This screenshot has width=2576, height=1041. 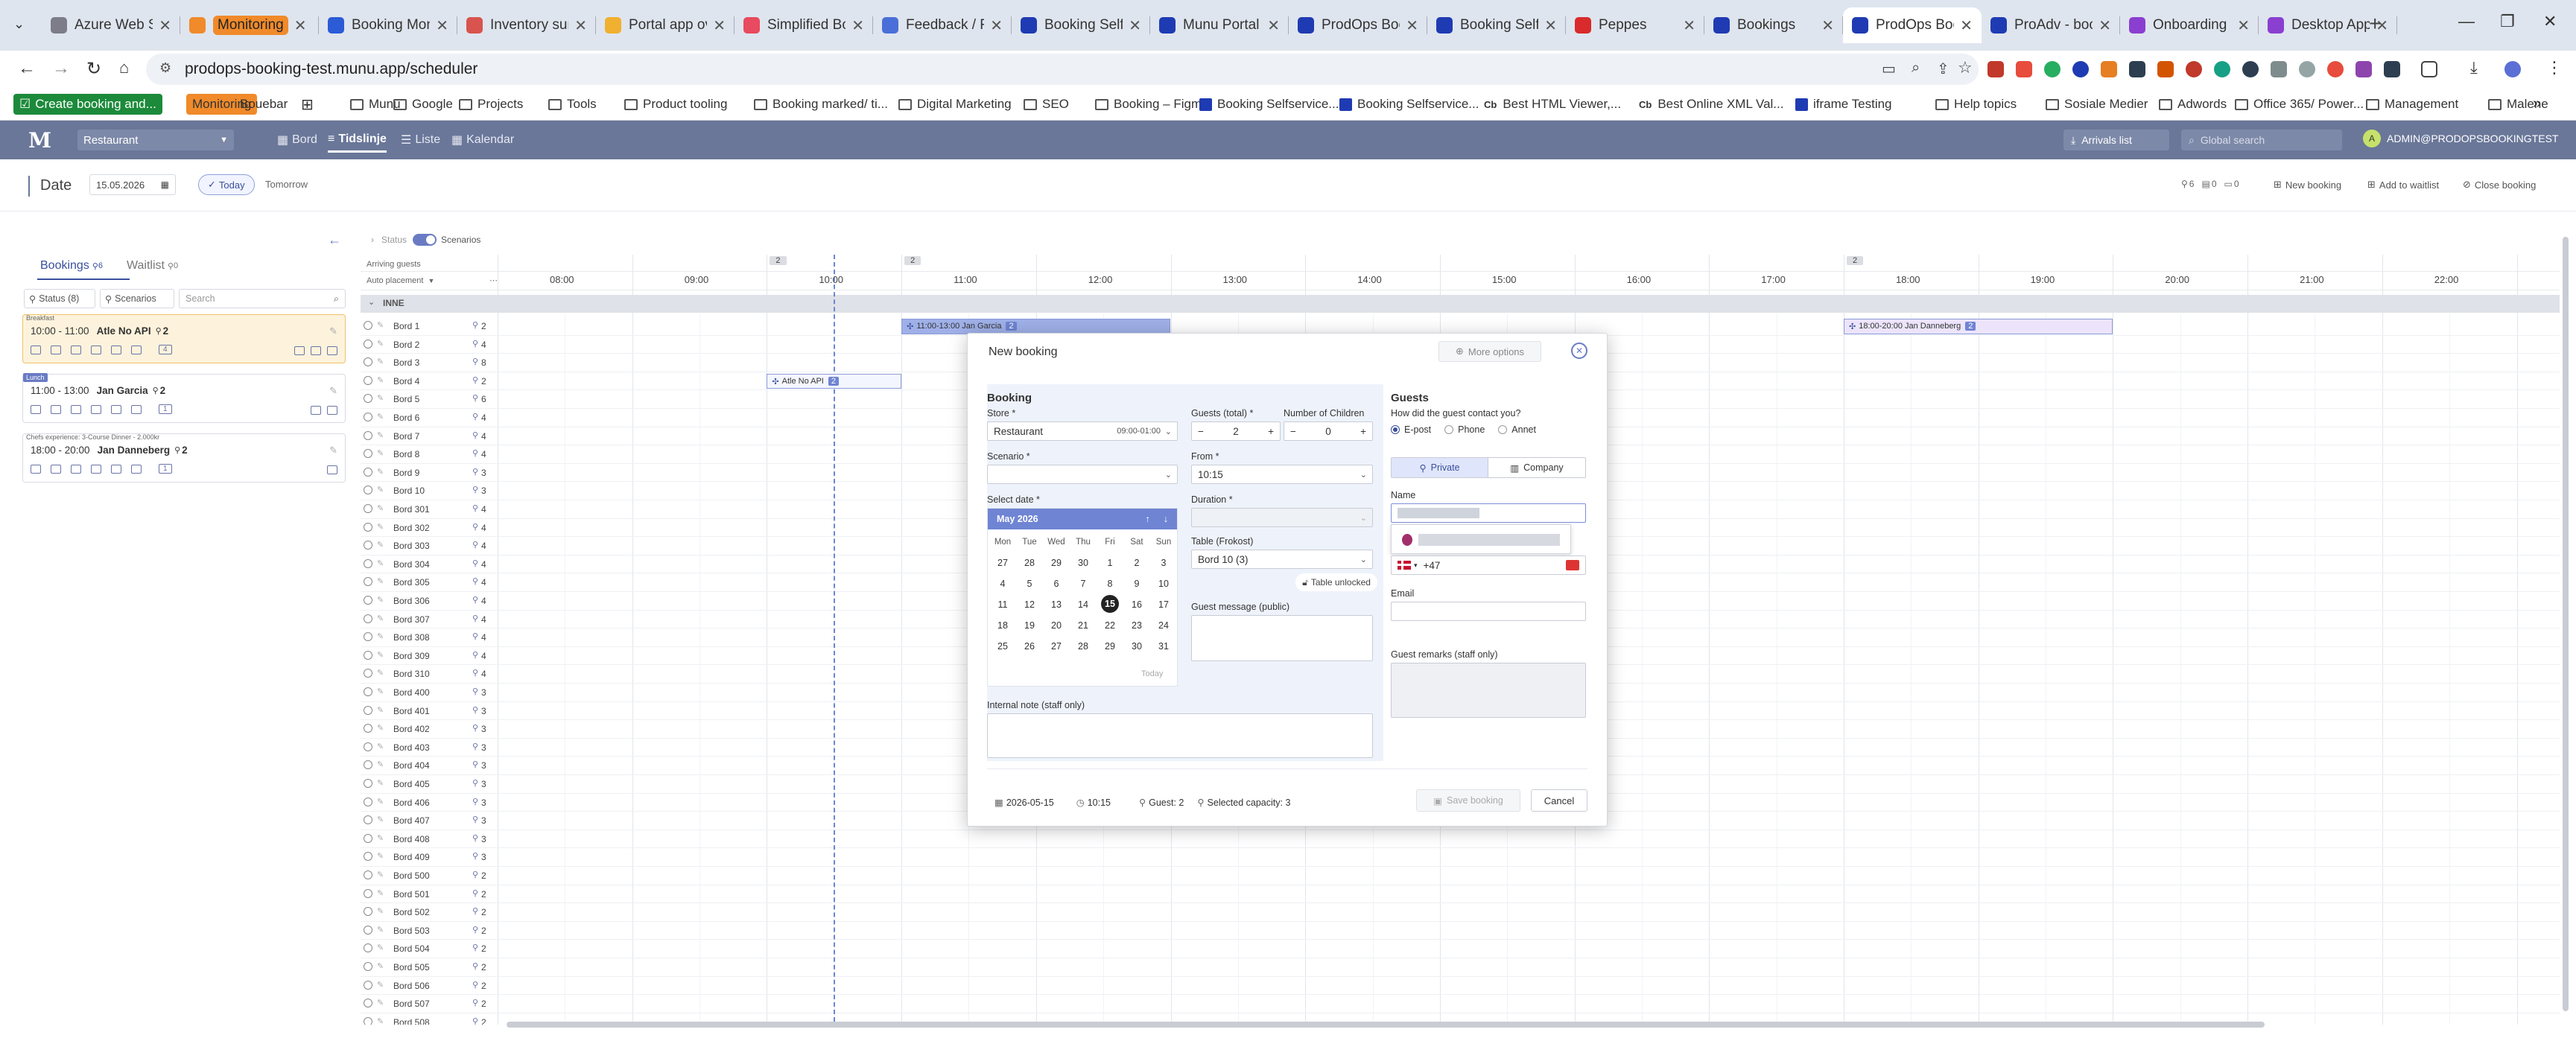 I want to click on calendar-day: 10, so click(x=1164, y=583).